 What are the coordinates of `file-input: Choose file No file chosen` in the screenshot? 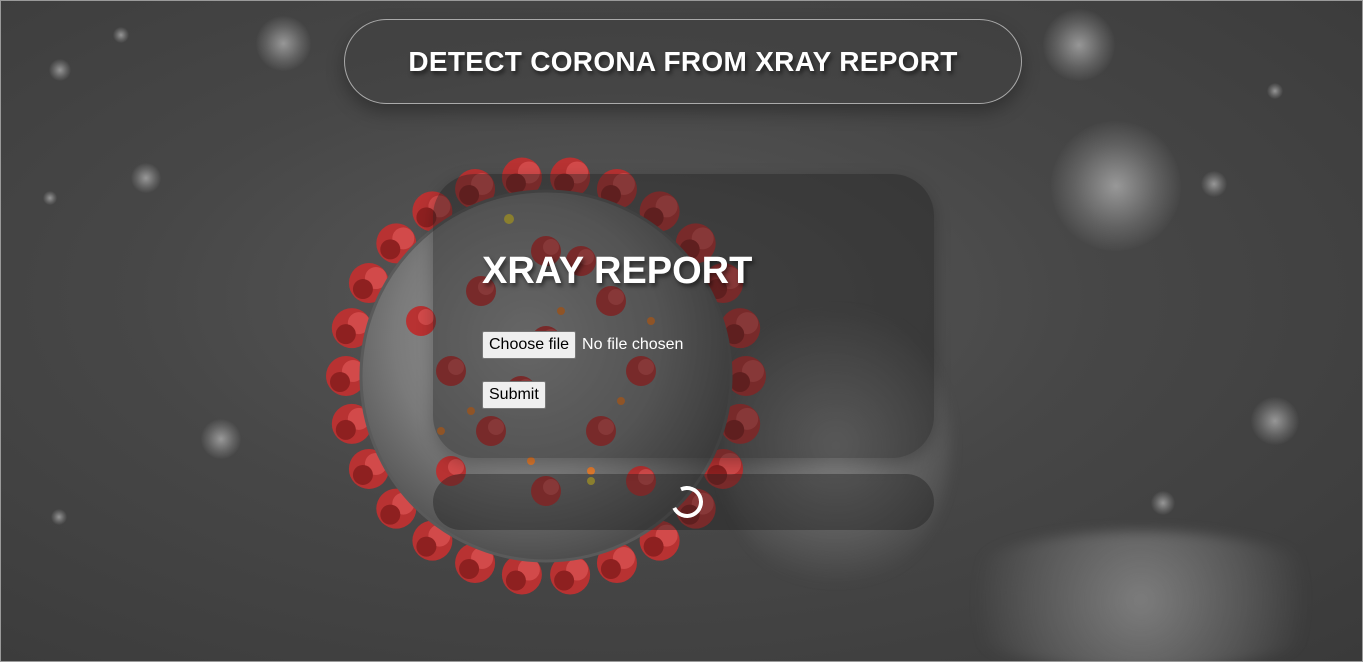 It's located at (582, 345).